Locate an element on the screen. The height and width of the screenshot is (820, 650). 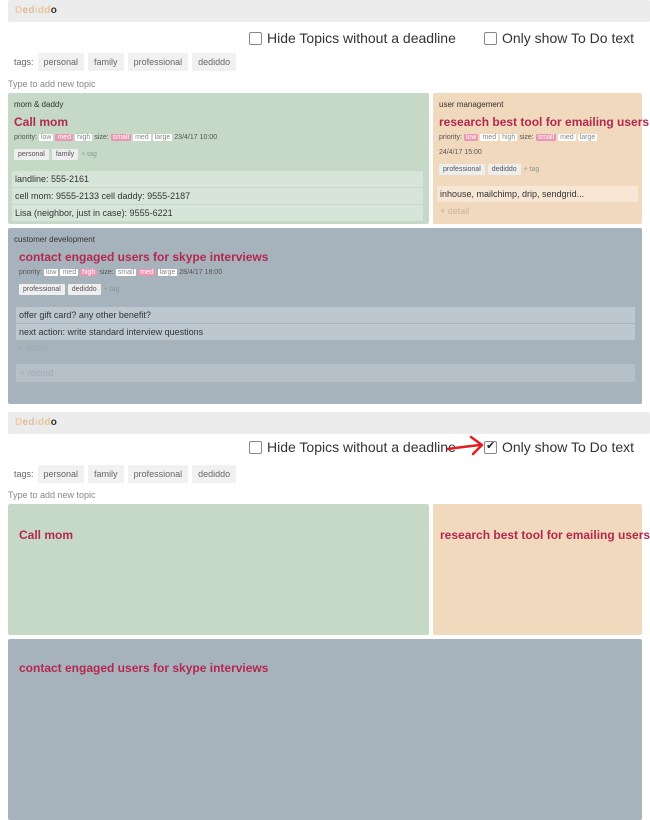
add-record-button: + record is located at coordinates (325, 373).